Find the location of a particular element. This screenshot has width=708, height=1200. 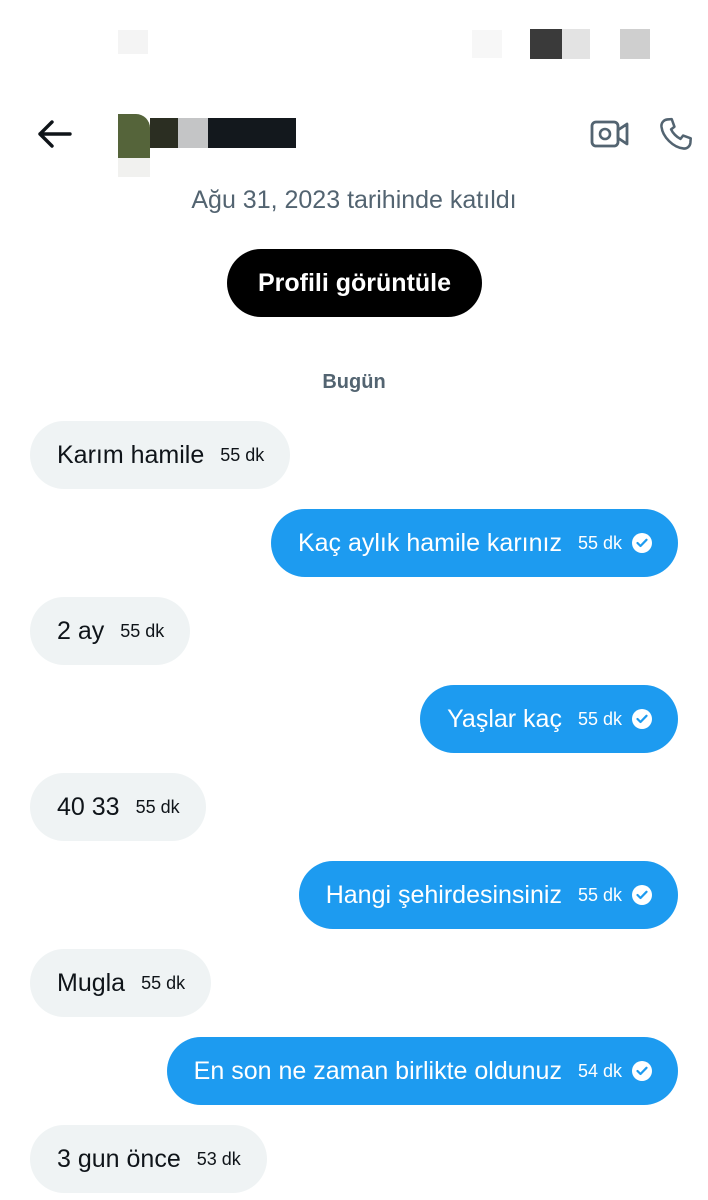

message-time: 54 dk is located at coordinates (599, 1070).